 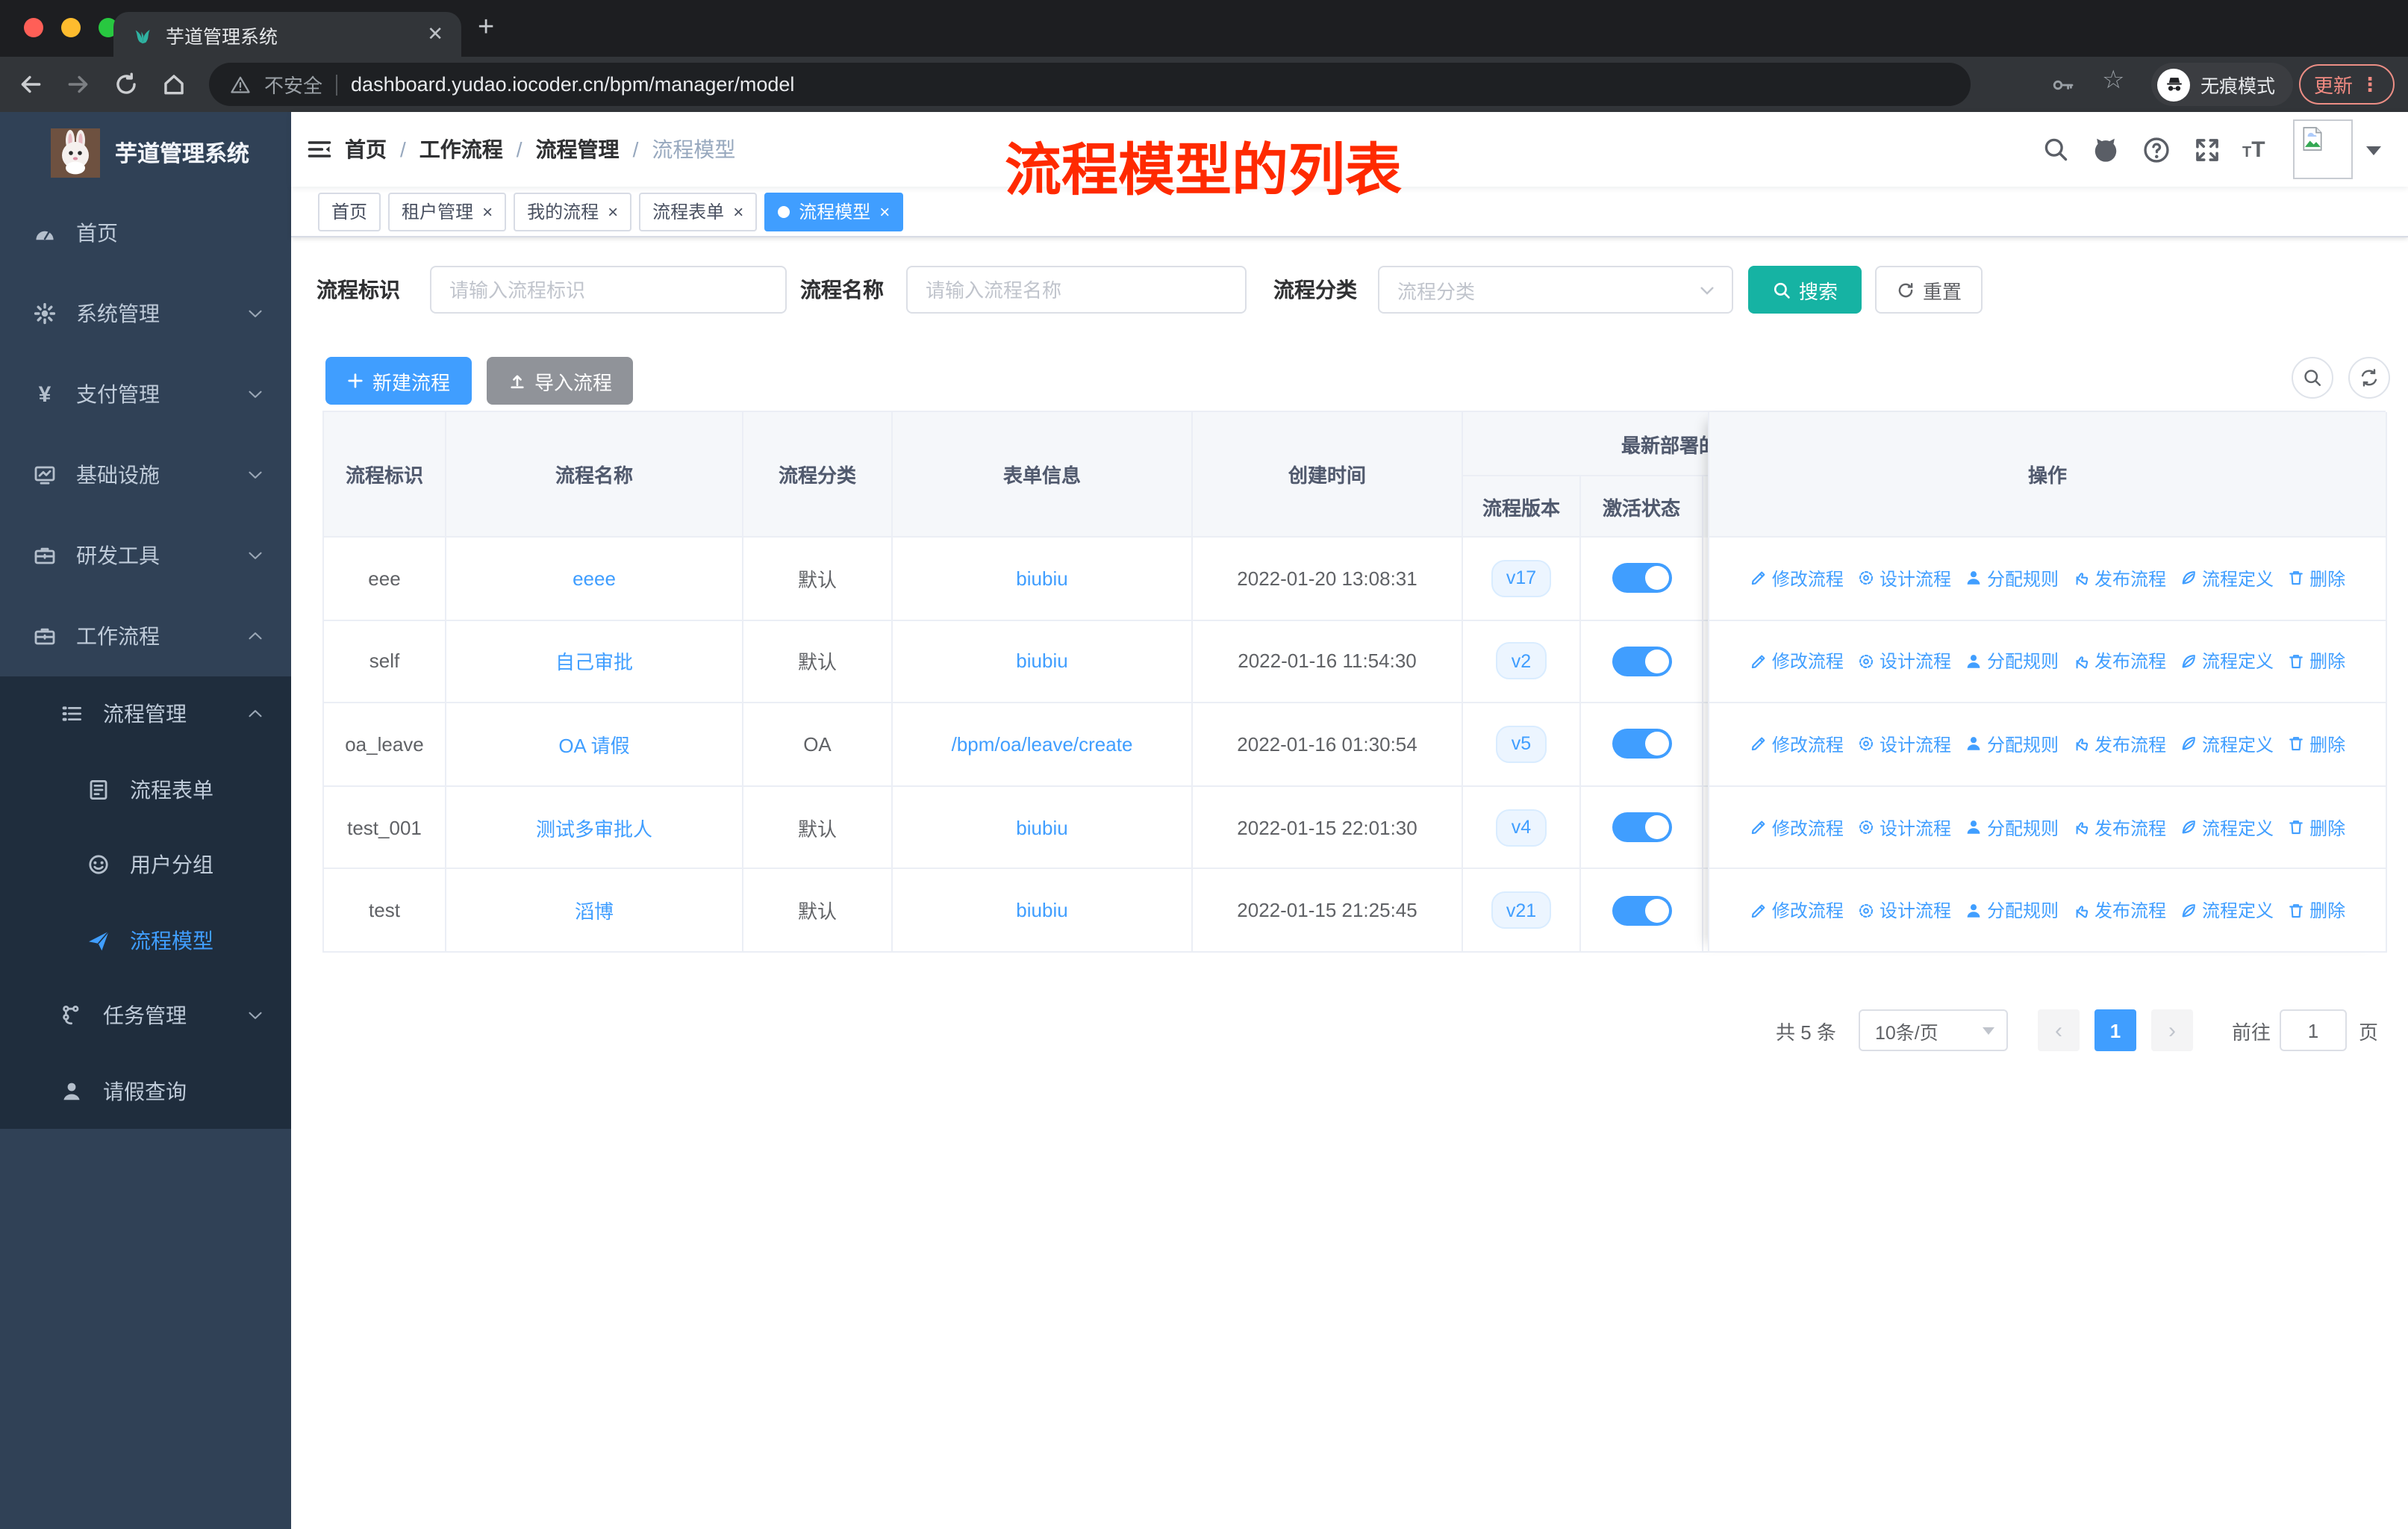 What do you see at coordinates (1805, 290) in the screenshot?
I see `search-button: 搜索` at bounding box center [1805, 290].